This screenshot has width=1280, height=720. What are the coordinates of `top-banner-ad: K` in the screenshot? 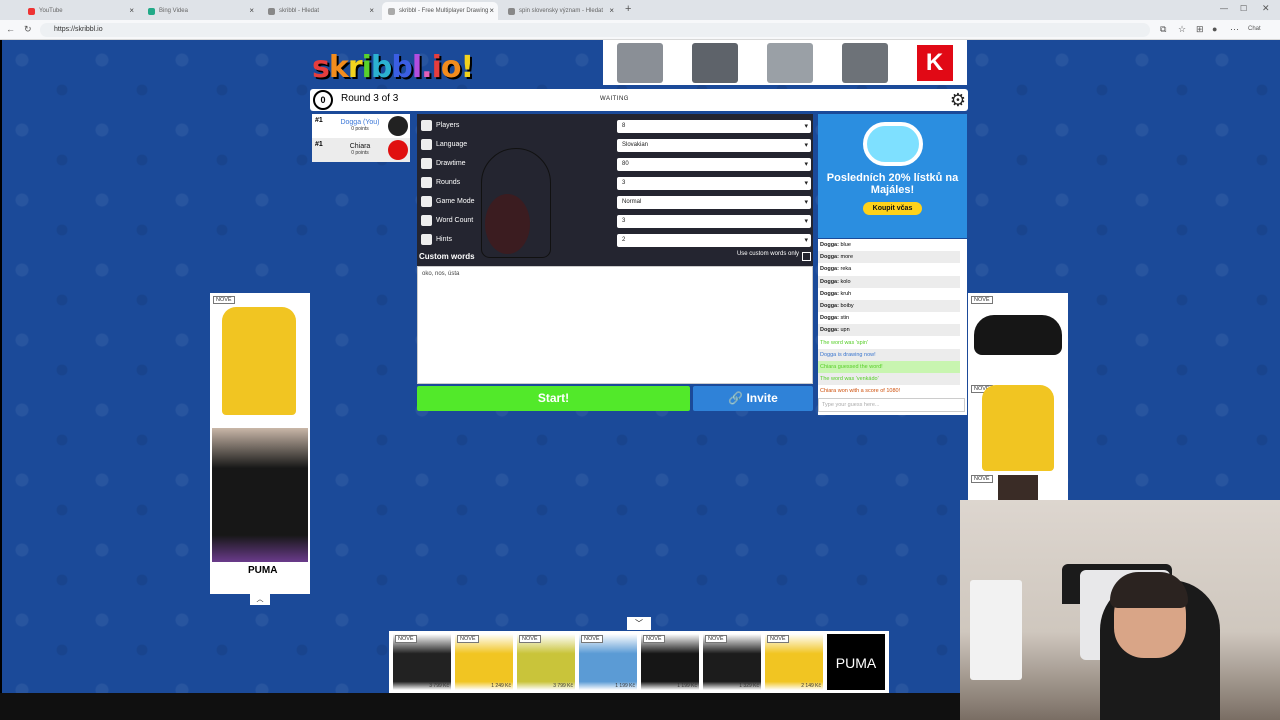 It's located at (785, 62).